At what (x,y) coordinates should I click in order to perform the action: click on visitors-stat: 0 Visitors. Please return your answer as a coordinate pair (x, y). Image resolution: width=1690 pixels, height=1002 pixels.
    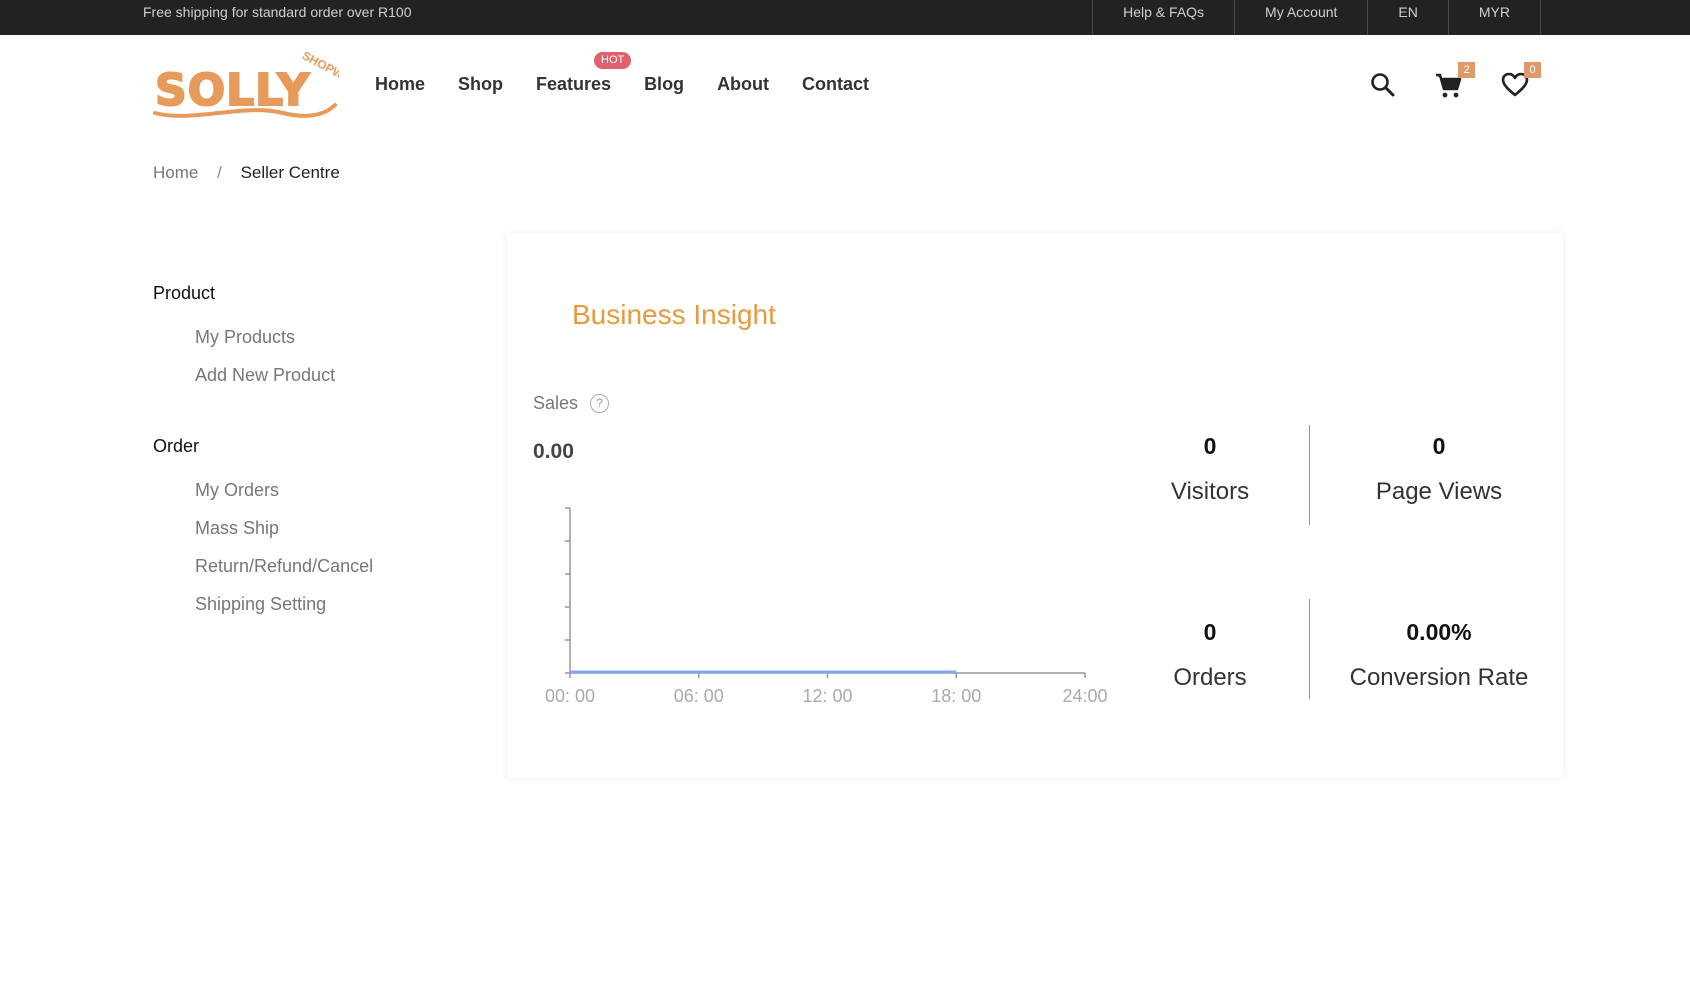
    Looking at the image, I should click on (1210, 469).